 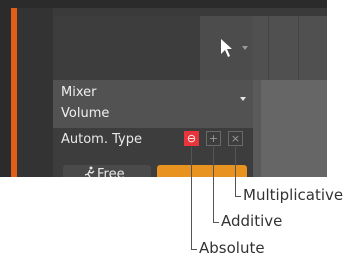 I want to click on callout-tick-additive, so click(x=216, y=222).